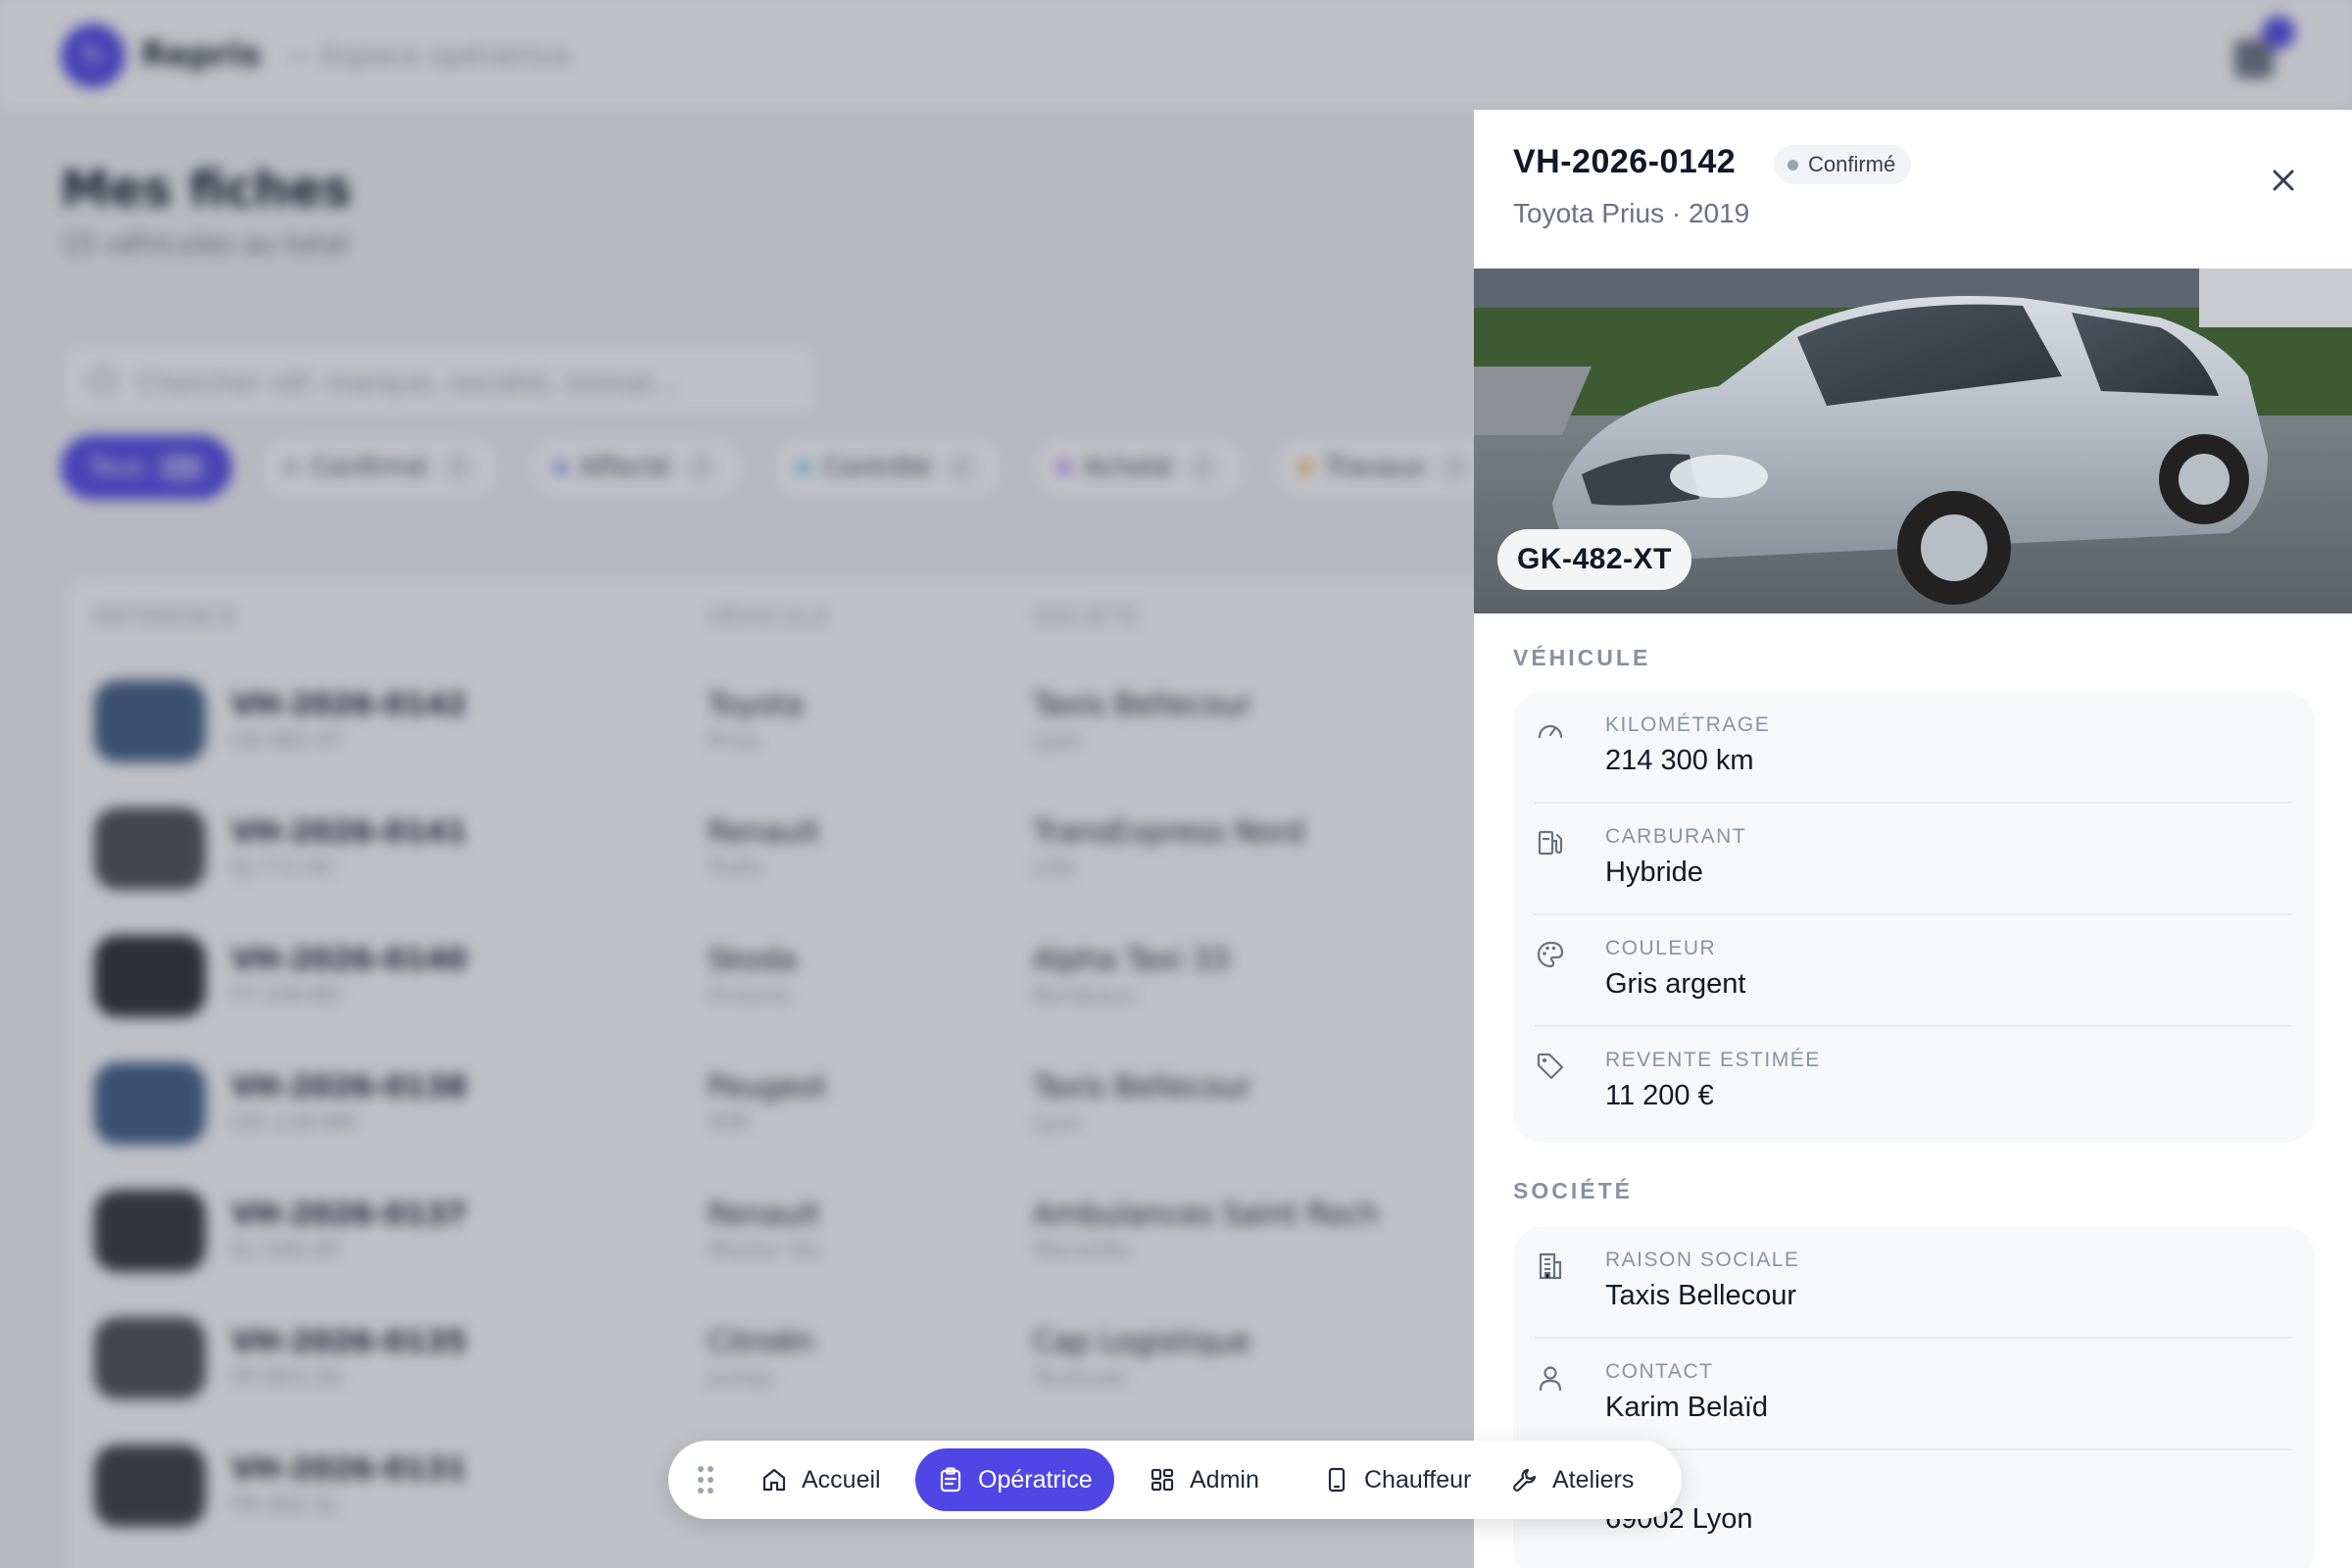 The height and width of the screenshot is (1568, 2352). I want to click on info-mileage: KILOMÉTRAGE 214 300 km, so click(1913, 748).